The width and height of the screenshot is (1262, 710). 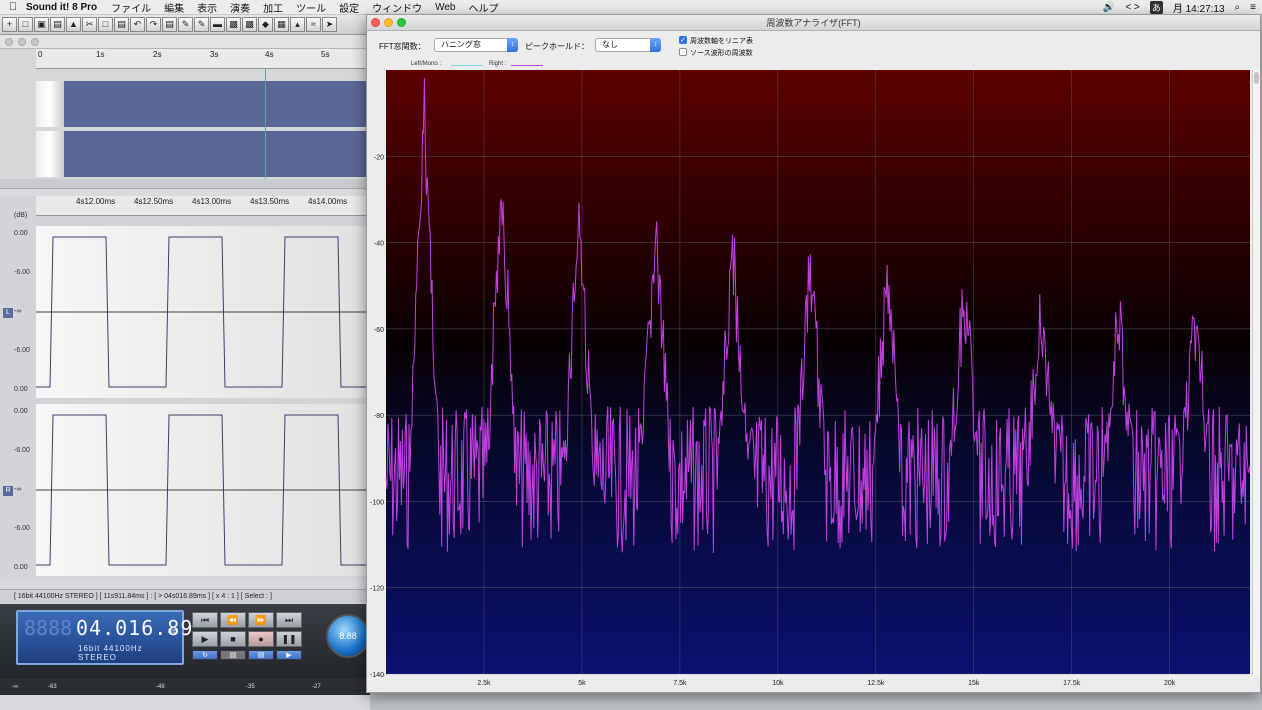 I want to click on grid-icon: ▦, so click(x=281, y=24).